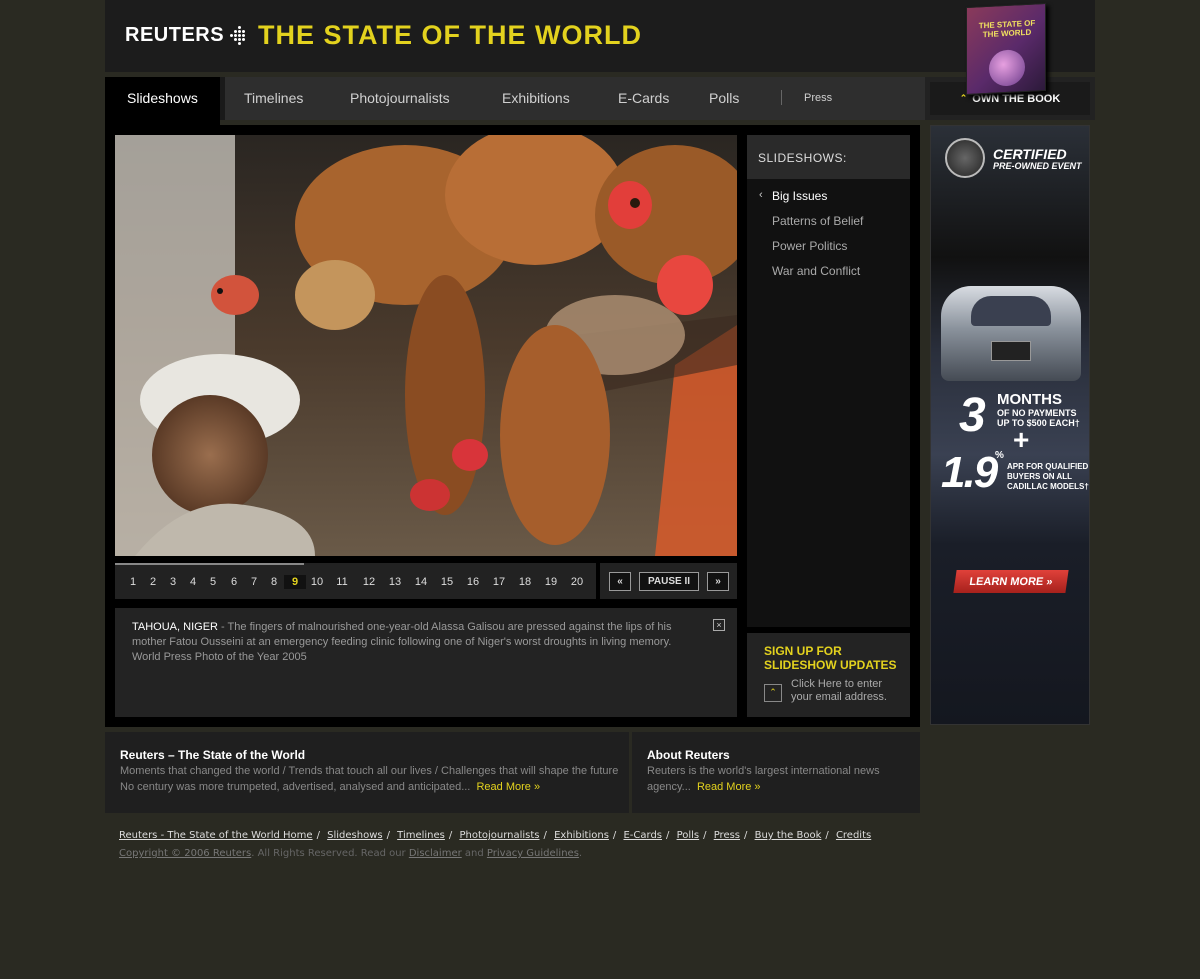  What do you see at coordinates (133, 582) in the screenshot?
I see `page-link-1: 1` at bounding box center [133, 582].